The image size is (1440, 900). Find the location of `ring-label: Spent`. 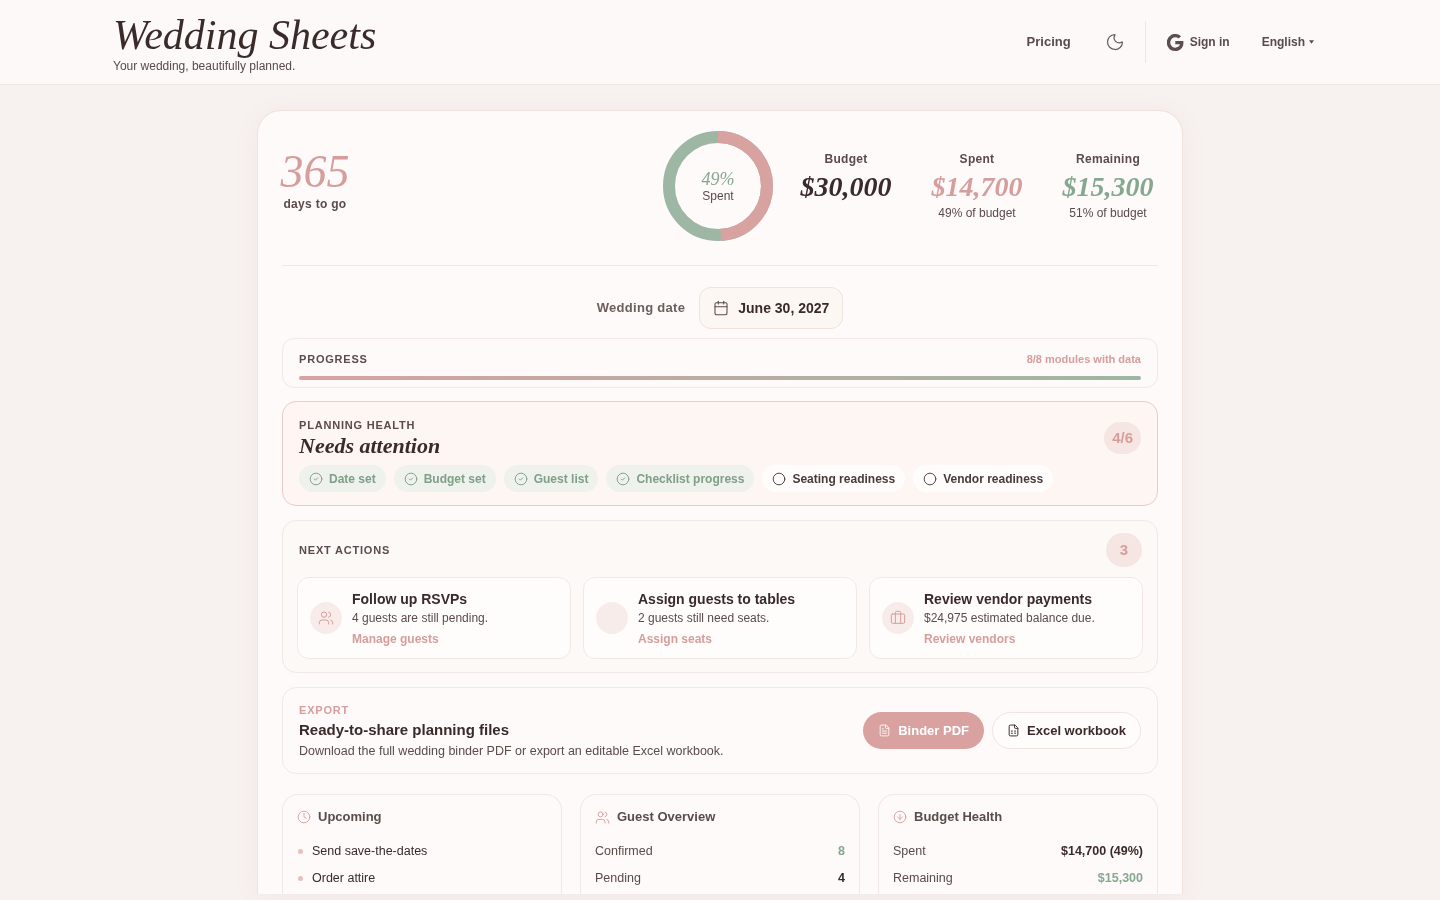

ring-label: Spent is located at coordinates (718, 195).